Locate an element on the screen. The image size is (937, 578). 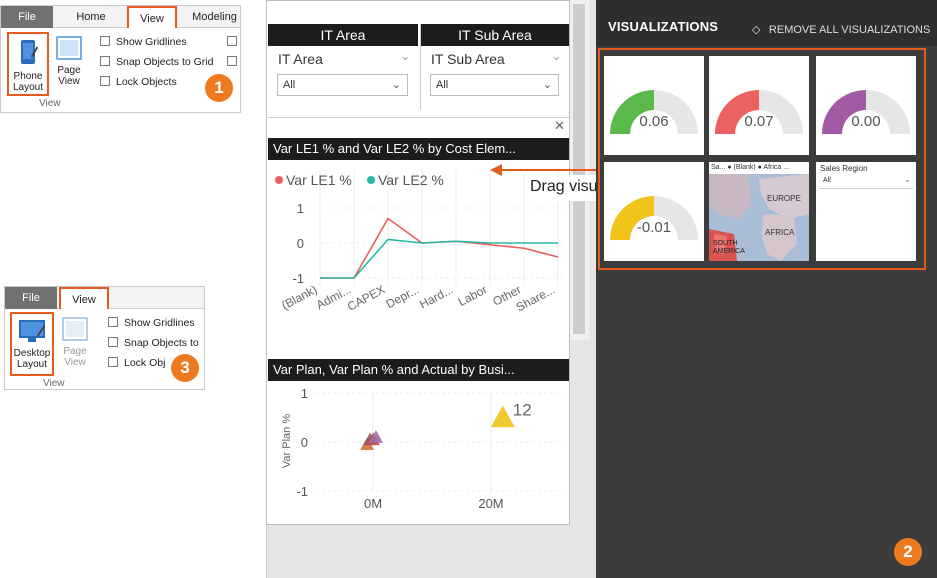
tab-view-bottom: View is located at coordinates (84, 298).